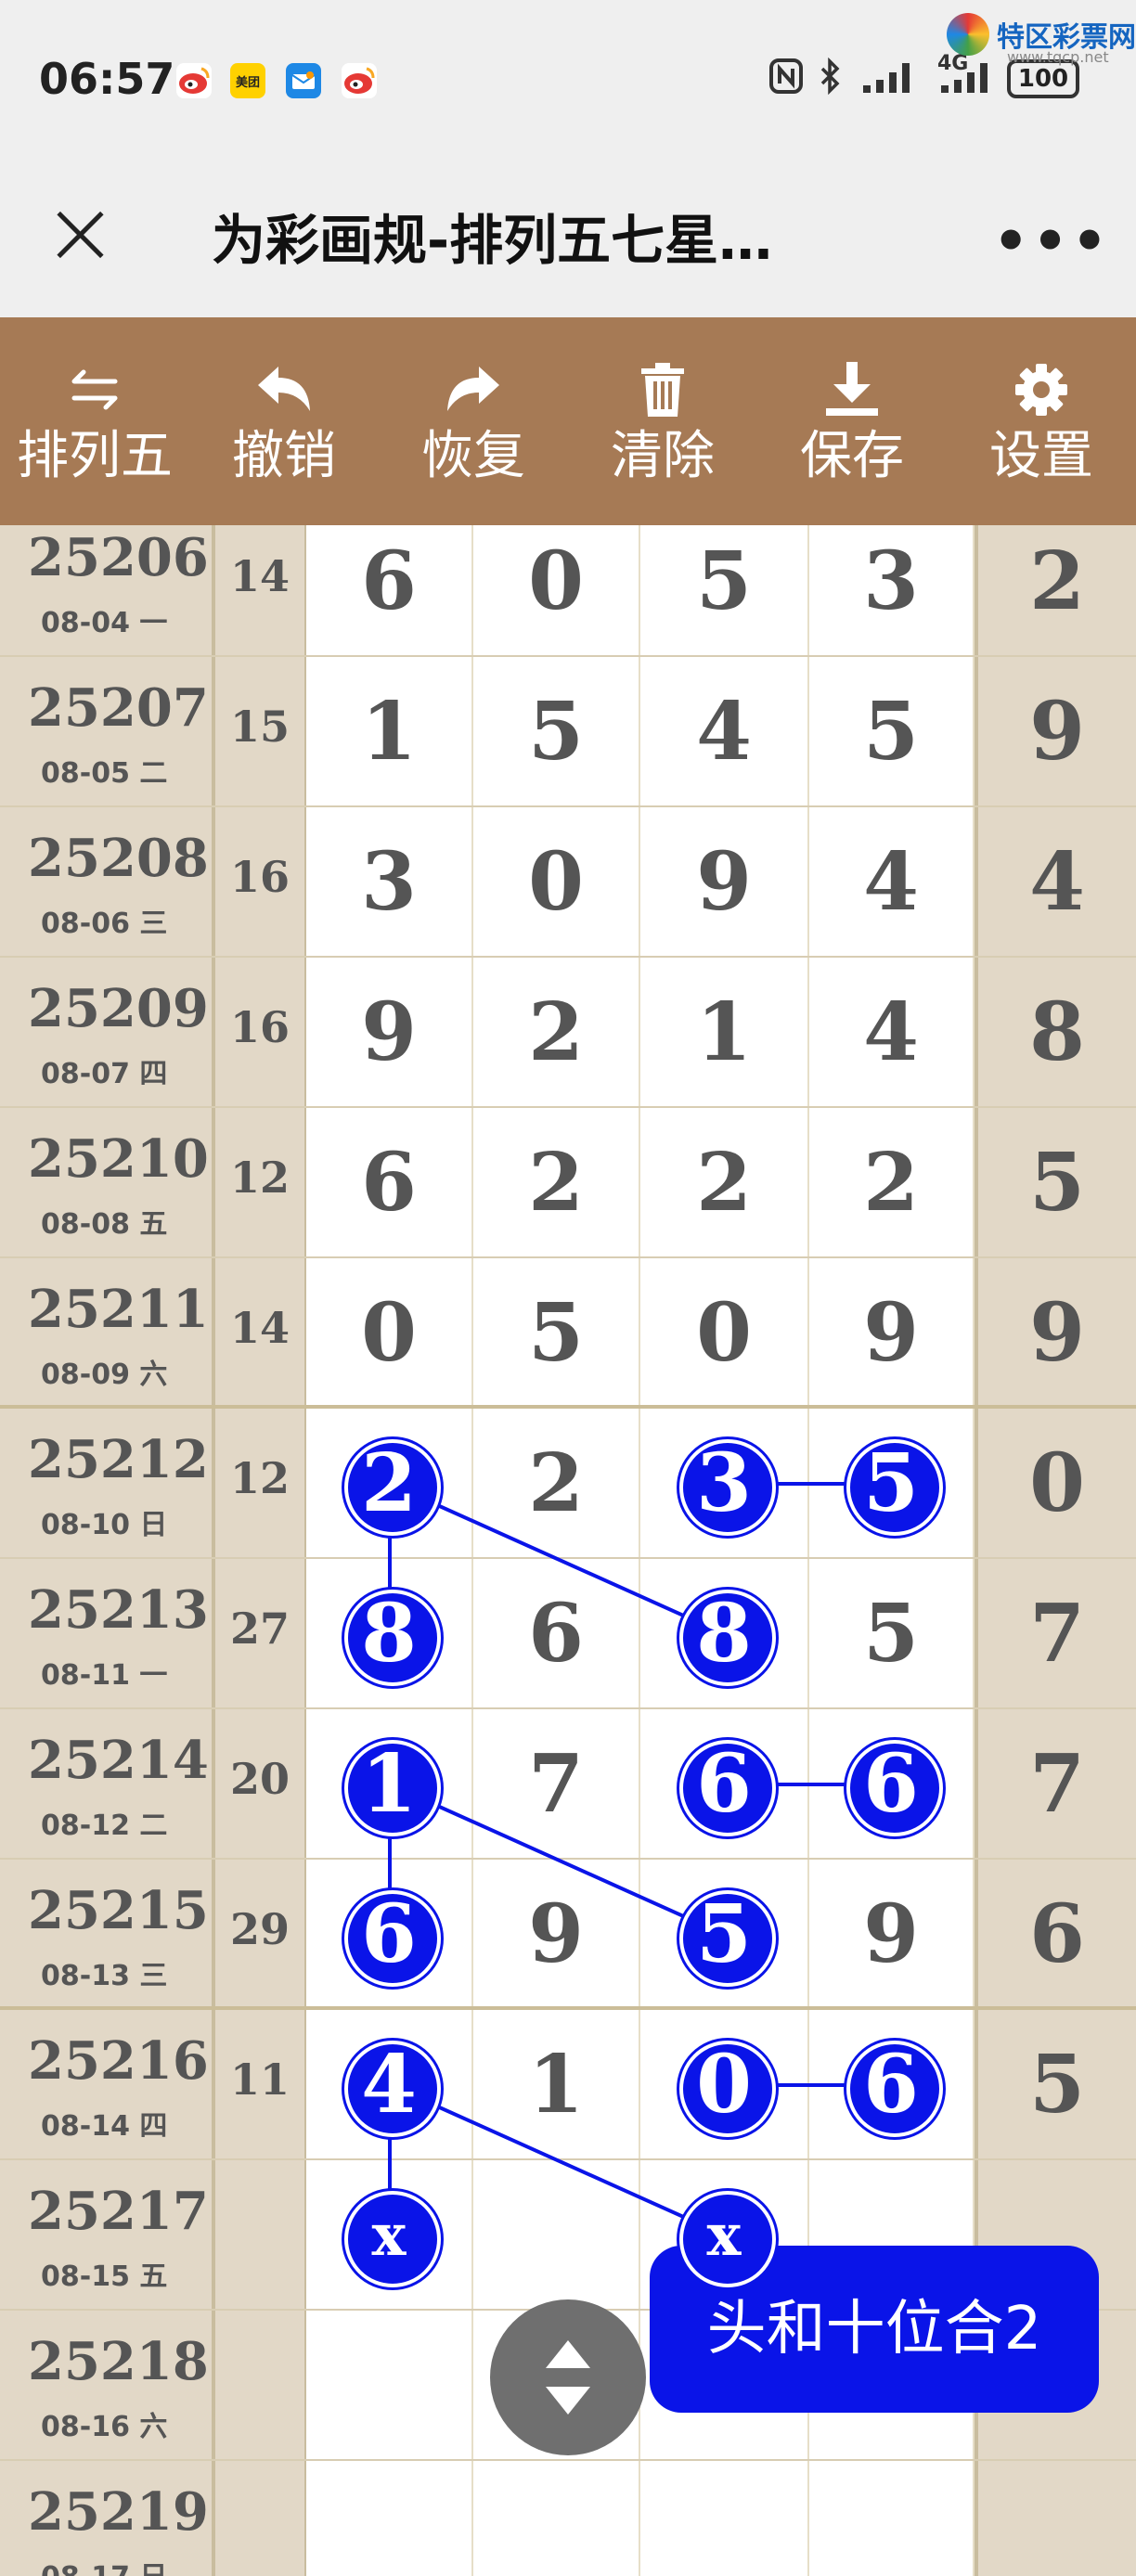 This screenshot has height=2576, width=1136. Describe the element at coordinates (852, 421) in the screenshot. I see `save-button: 保存` at that location.